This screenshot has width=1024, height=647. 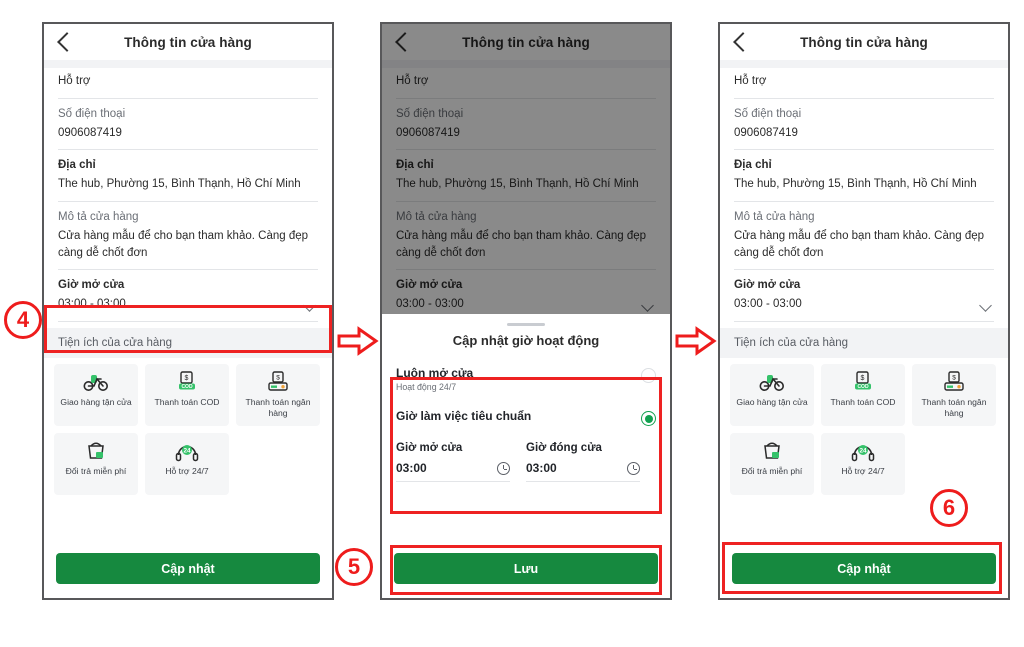 I want to click on open-time-value: 03:00, so click(x=411, y=468).